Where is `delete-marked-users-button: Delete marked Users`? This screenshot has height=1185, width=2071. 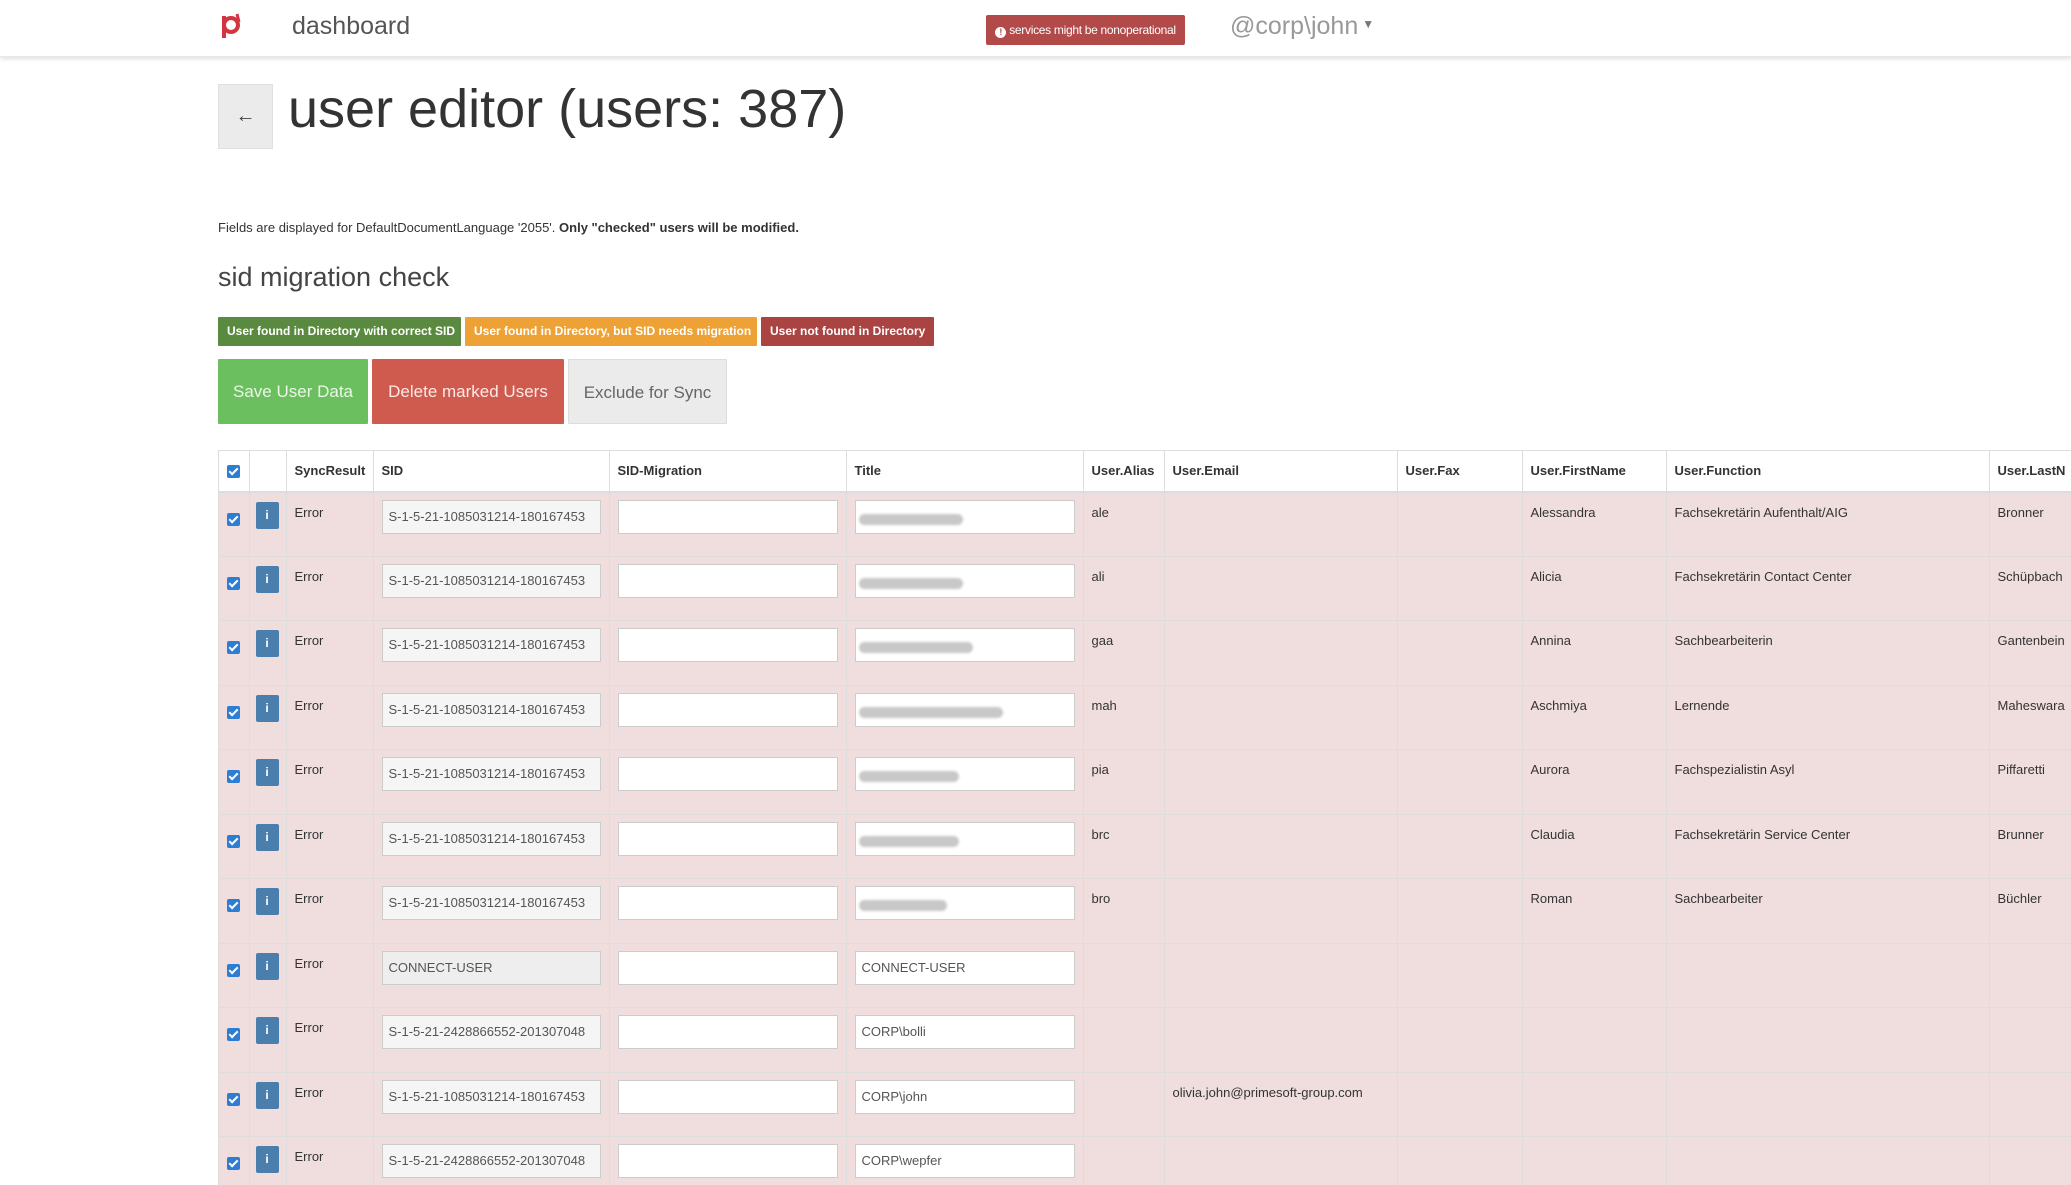
delete-marked-users-button: Delete marked Users is located at coordinates (468, 391).